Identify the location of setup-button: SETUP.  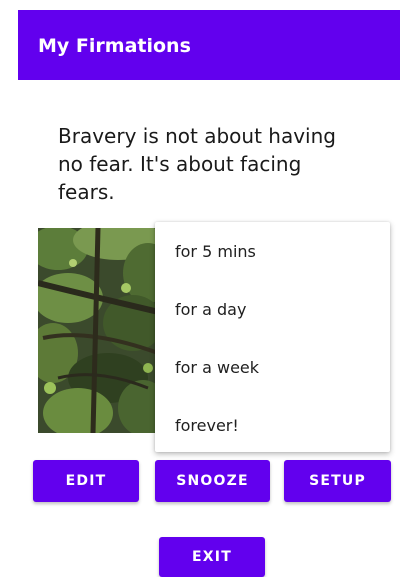
(337, 481).